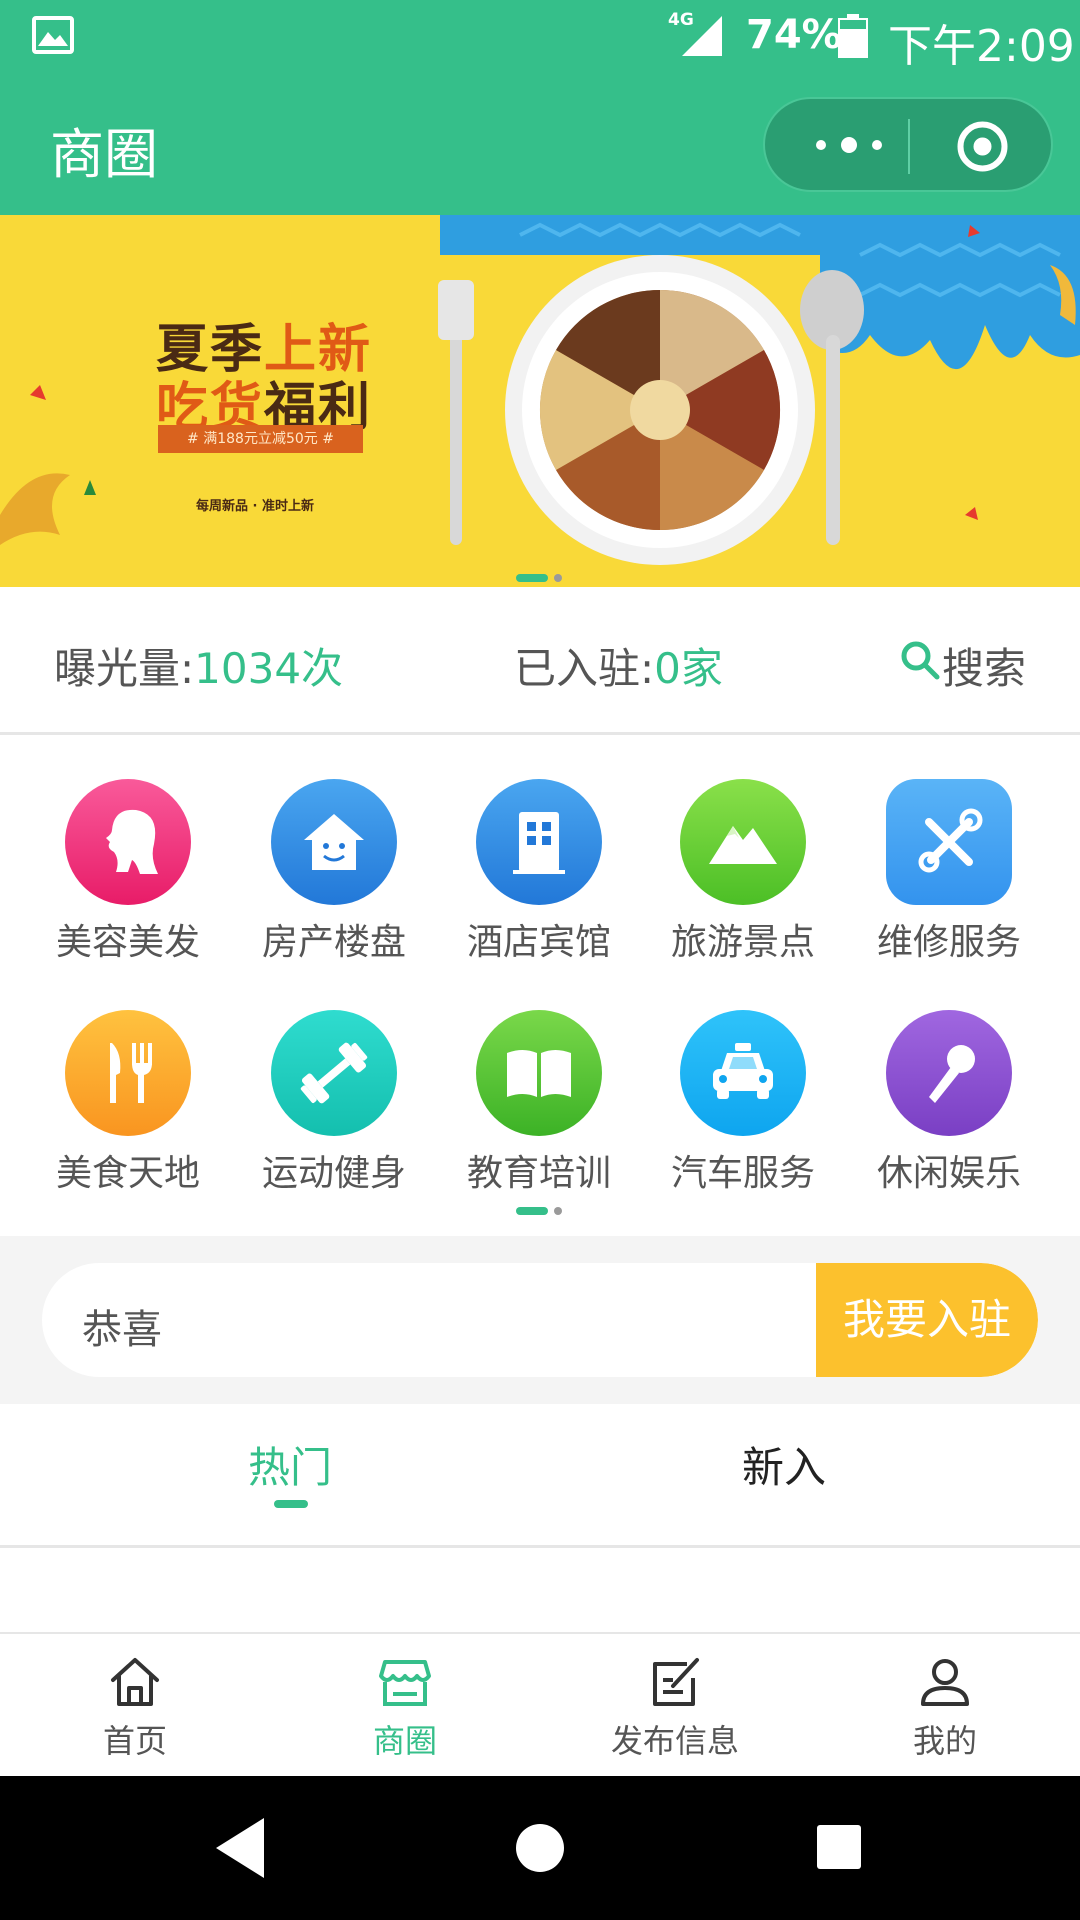 The width and height of the screenshot is (1080, 1920). Describe the element at coordinates (538, 1173) in the screenshot. I see `category-label: 教育培训` at that location.